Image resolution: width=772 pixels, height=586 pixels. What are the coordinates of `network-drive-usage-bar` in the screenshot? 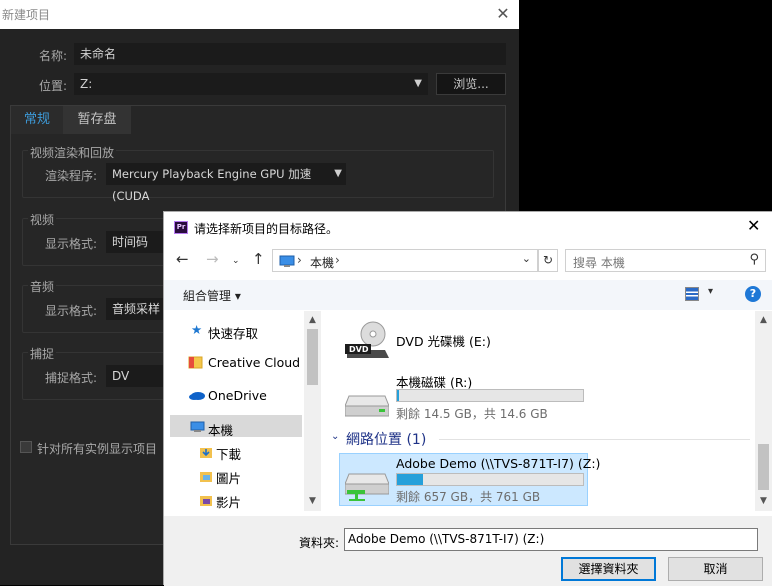 It's located at (490, 479).